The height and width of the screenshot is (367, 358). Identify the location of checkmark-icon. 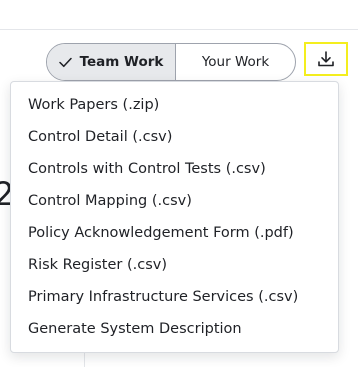
(65, 62).